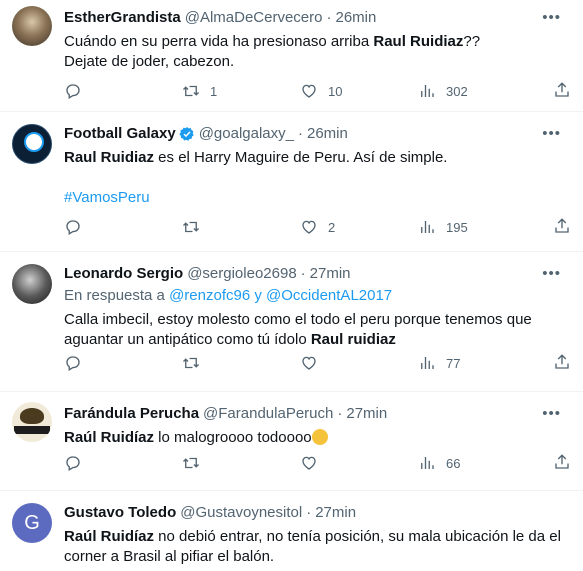 The height and width of the screenshot is (571, 583). Describe the element at coordinates (32, 416) in the screenshot. I see `character-illustration-icon` at that location.